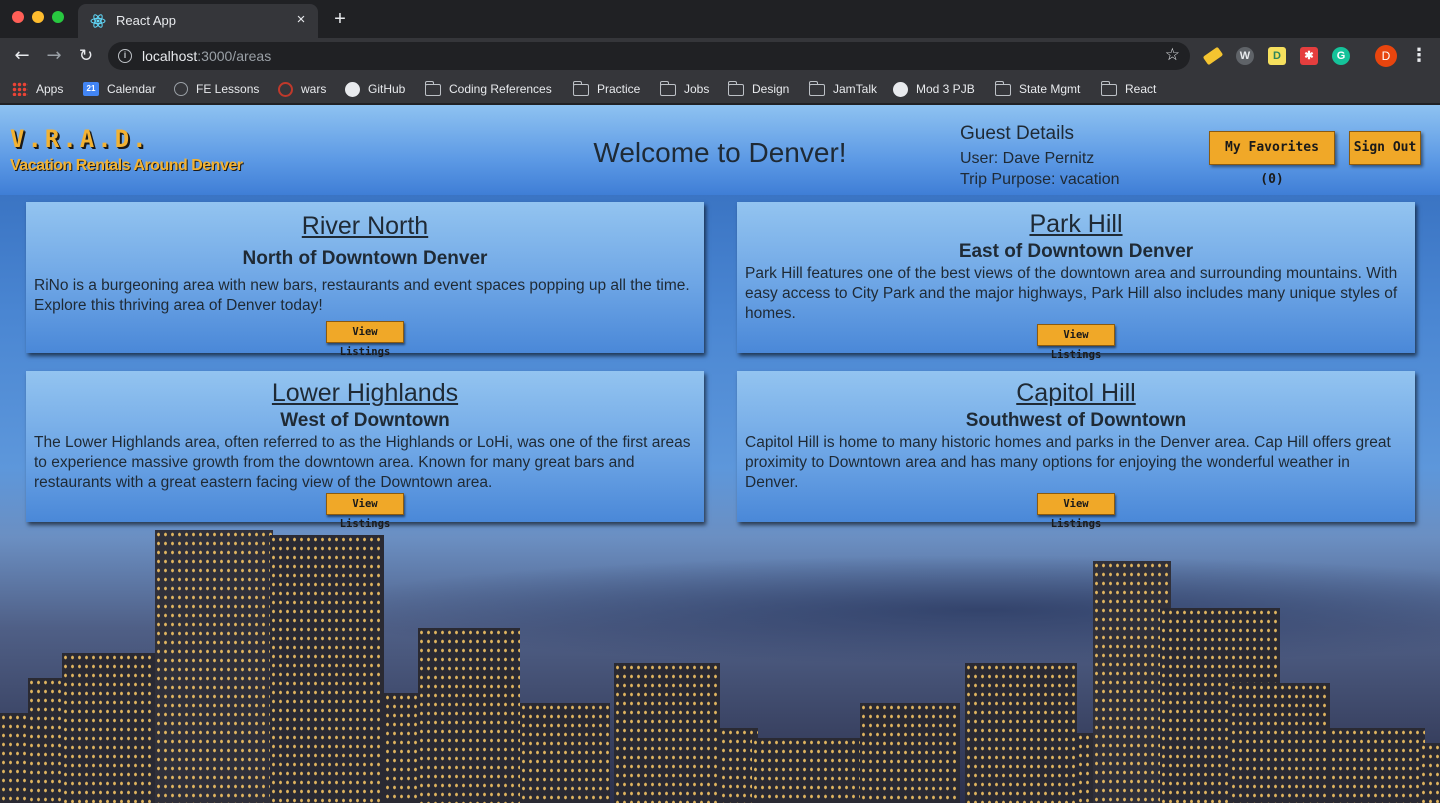  I want to click on bookmark-label: Apps, so click(50, 89).